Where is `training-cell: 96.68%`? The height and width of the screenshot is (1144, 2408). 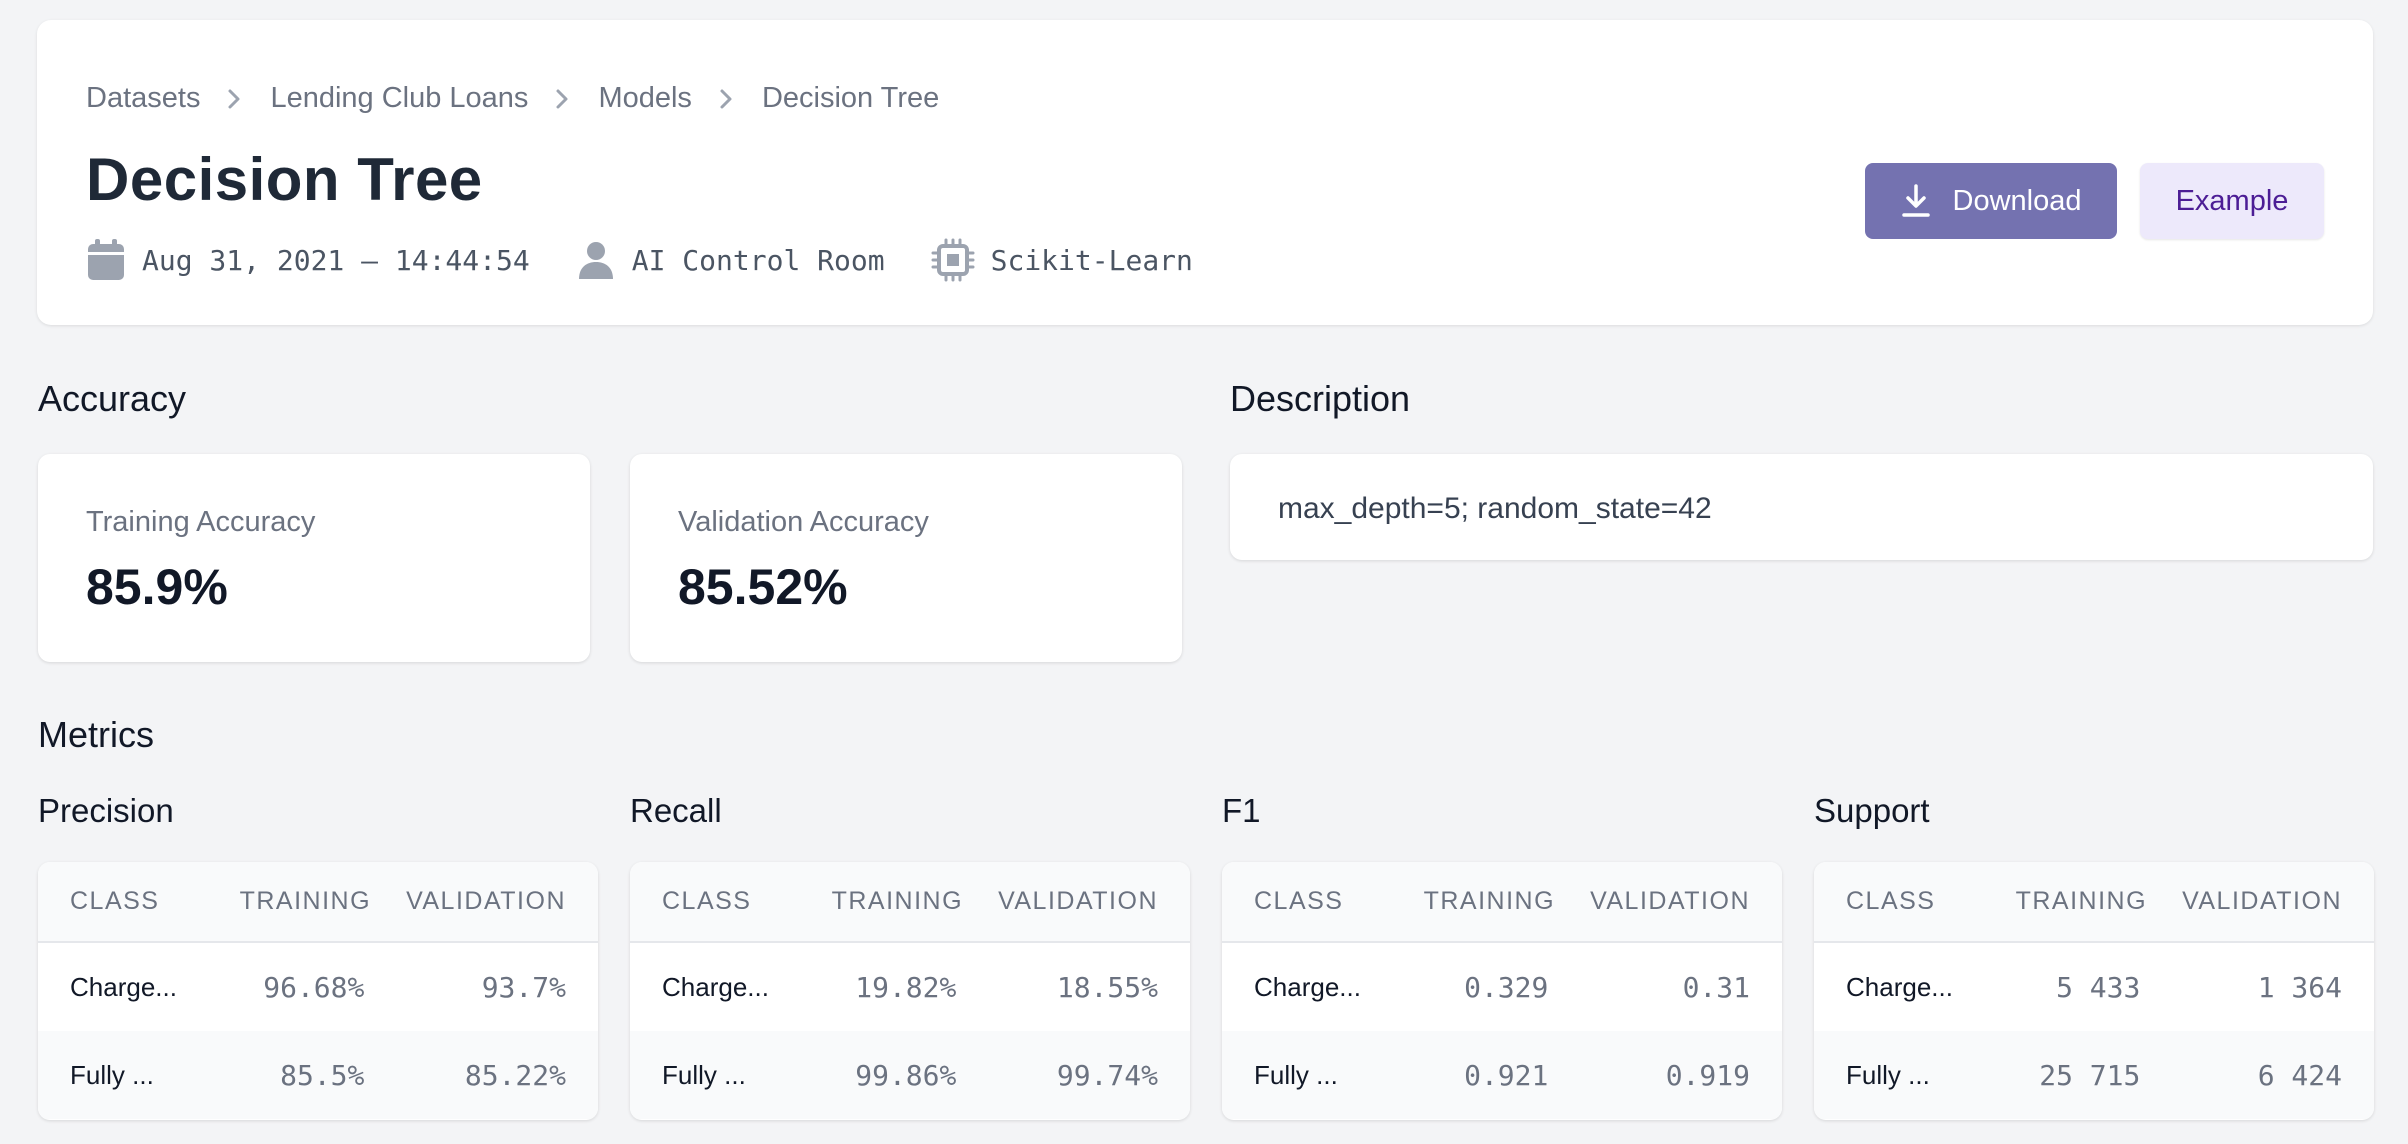
training-cell: 96.68% is located at coordinates (314, 987).